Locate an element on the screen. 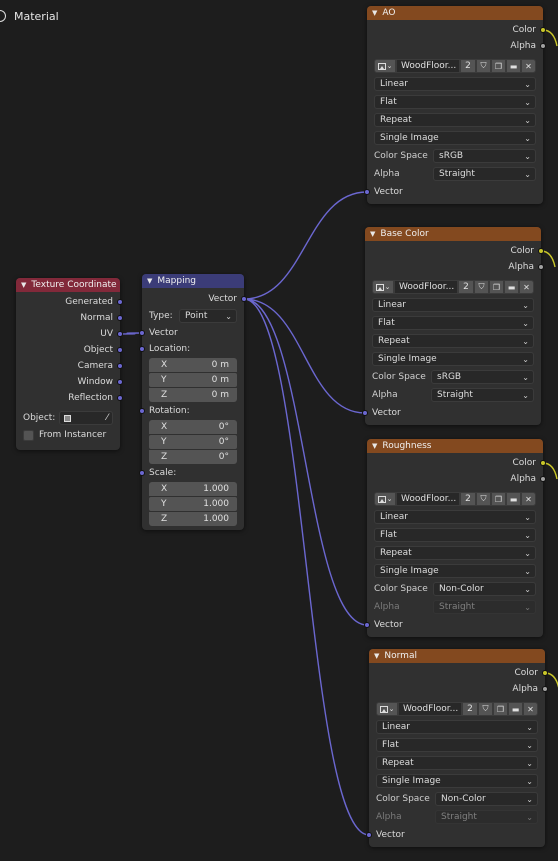 The height and width of the screenshot is (861, 558). location-x-field: X 0 m is located at coordinates (193, 365).